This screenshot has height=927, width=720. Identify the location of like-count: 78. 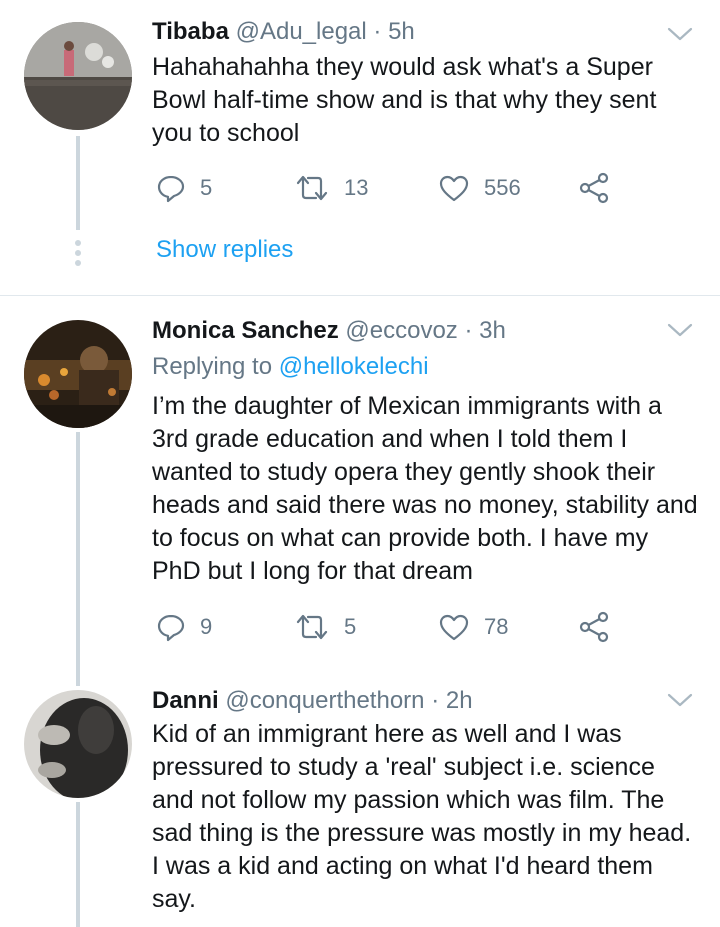
(496, 626).